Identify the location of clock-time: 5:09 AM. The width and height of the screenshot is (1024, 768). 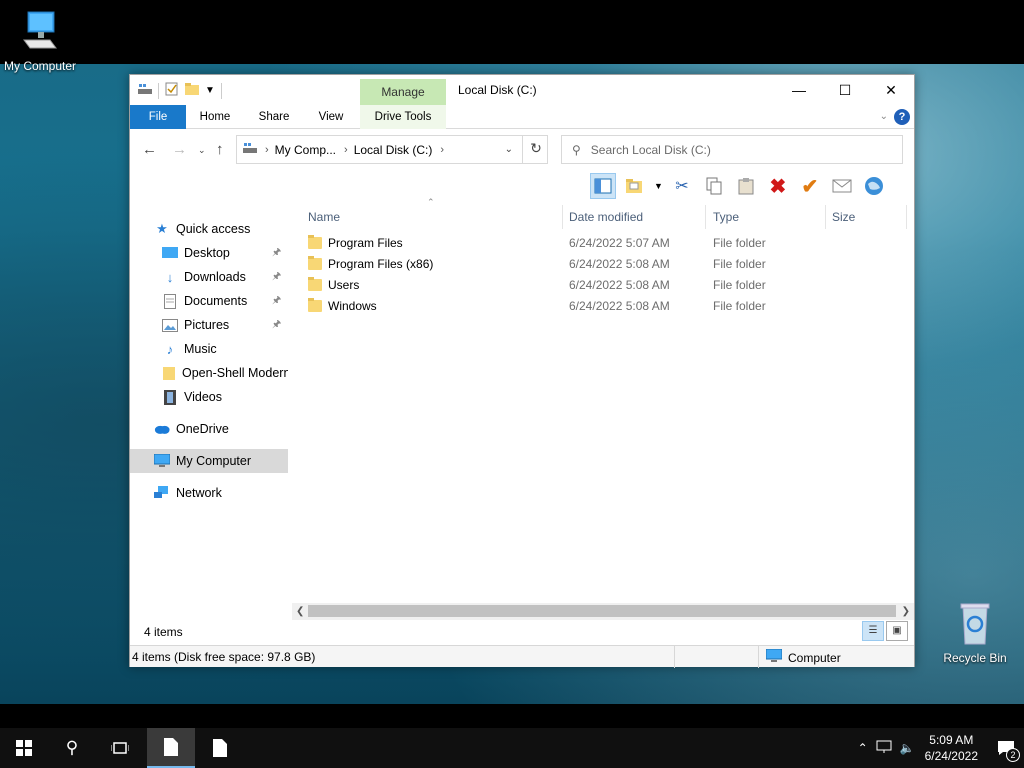
(951, 740).